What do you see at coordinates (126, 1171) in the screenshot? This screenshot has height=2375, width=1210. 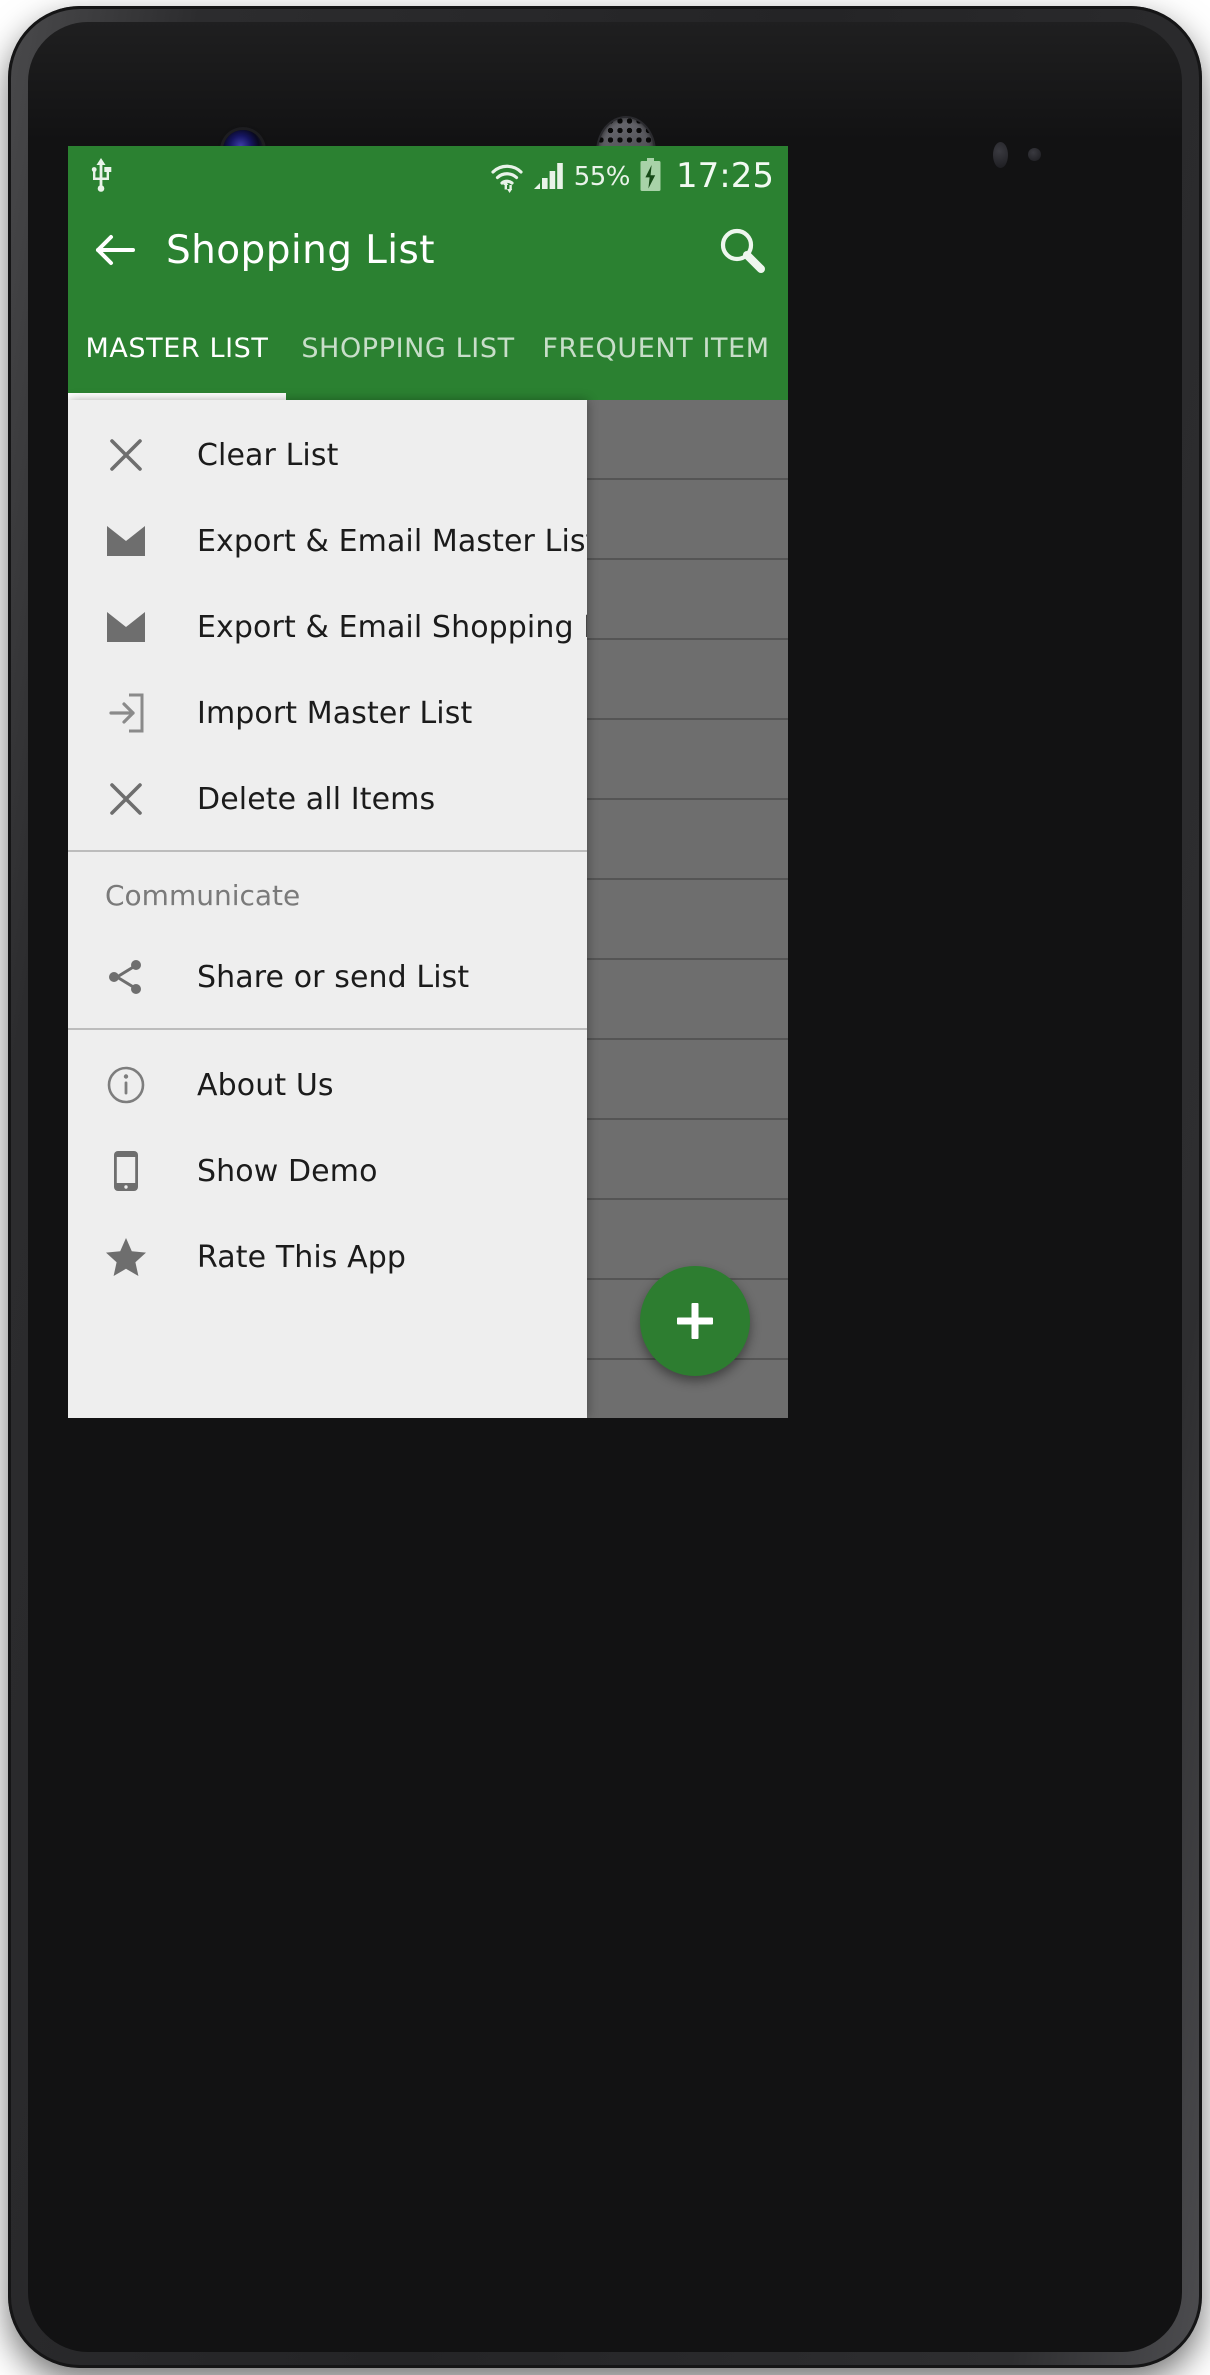 I see `smartphone-icon` at bounding box center [126, 1171].